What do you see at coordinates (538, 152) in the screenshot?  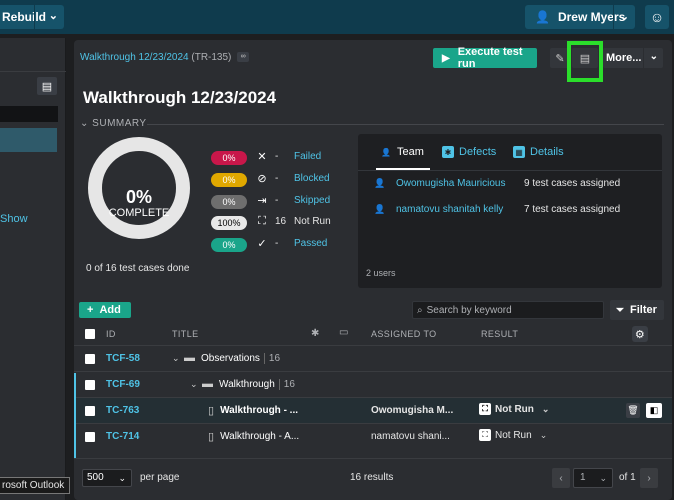 I see `tab-details: ▦ Details` at bounding box center [538, 152].